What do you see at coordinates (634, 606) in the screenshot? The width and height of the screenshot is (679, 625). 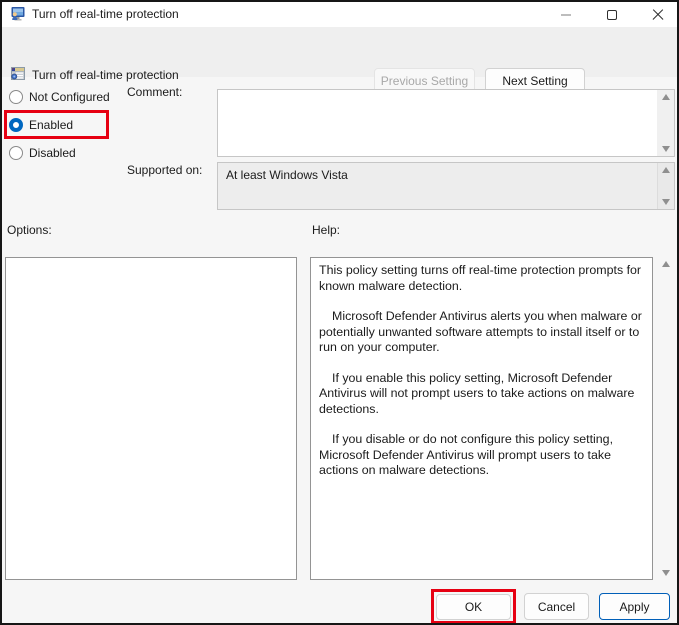 I see `apply-button: Apply` at bounding box center [634, 606].